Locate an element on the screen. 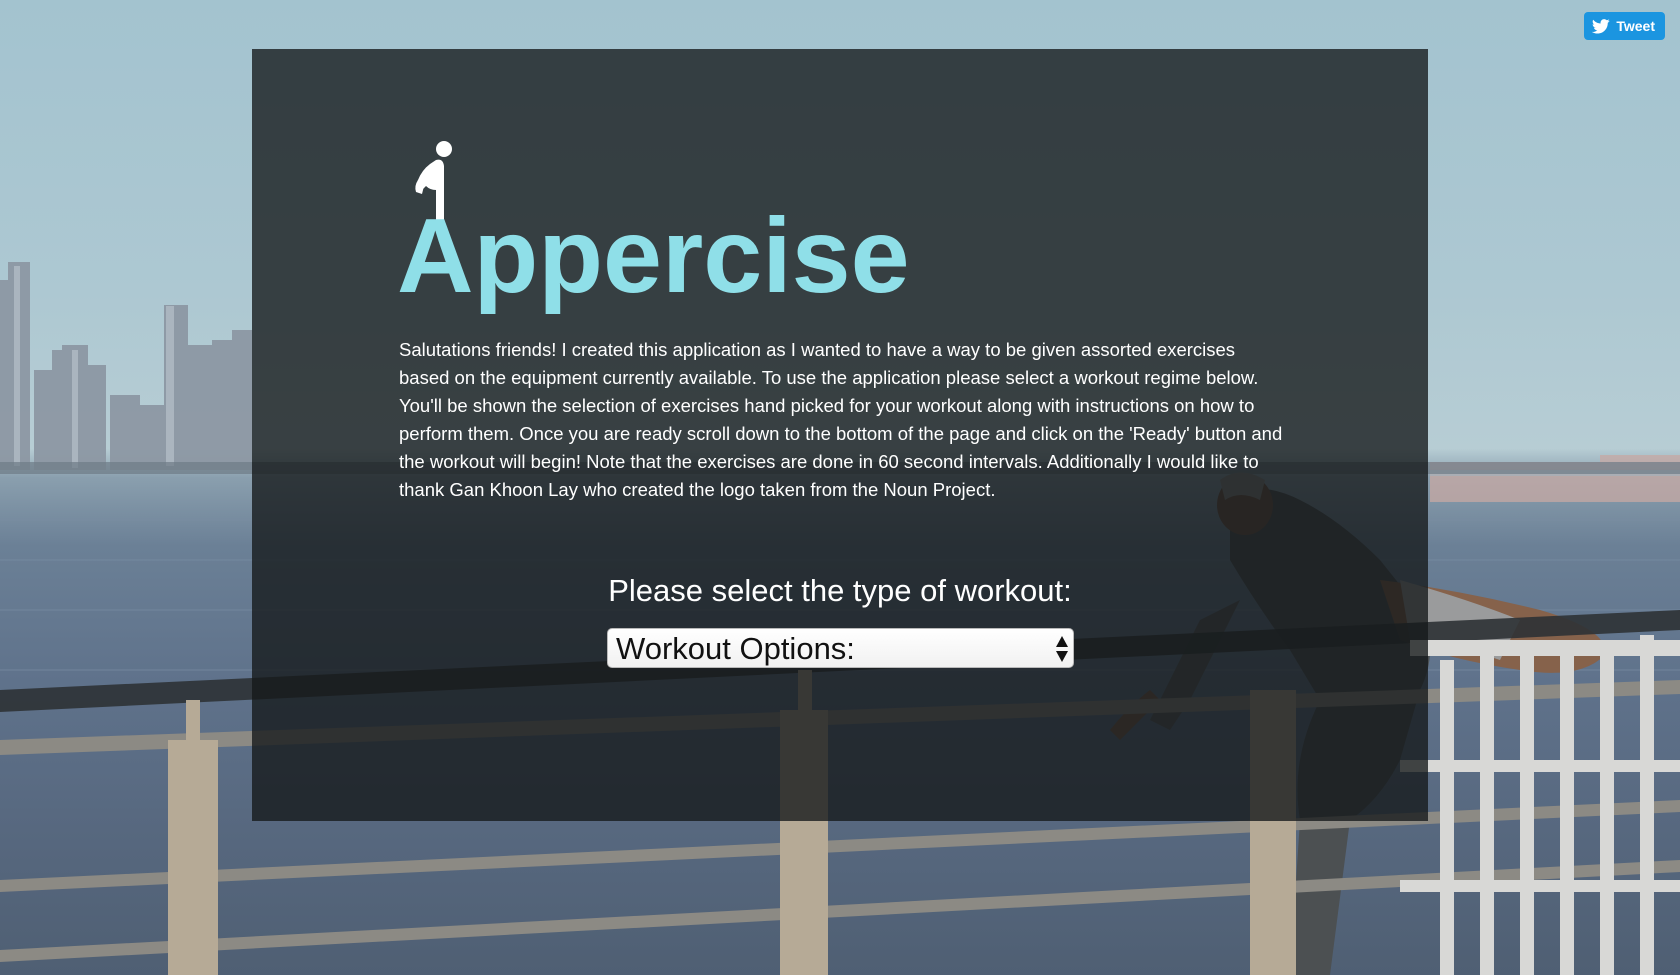  twitter-bird-icon is located at coordinates (1601, 26).